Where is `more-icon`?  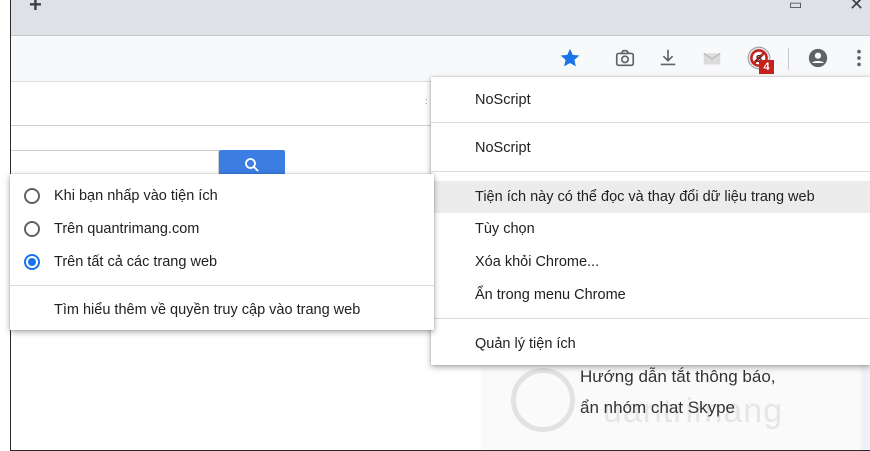 more-icon is located at coordinates (857, 58).